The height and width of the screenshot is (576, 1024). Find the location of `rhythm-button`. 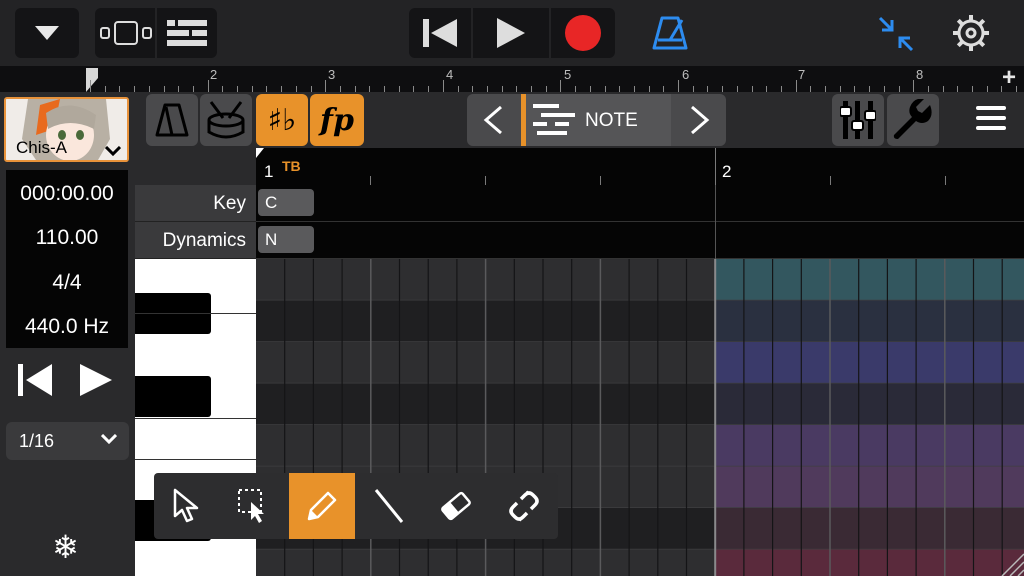

rhythm-button is located at coordinates (226, 120).